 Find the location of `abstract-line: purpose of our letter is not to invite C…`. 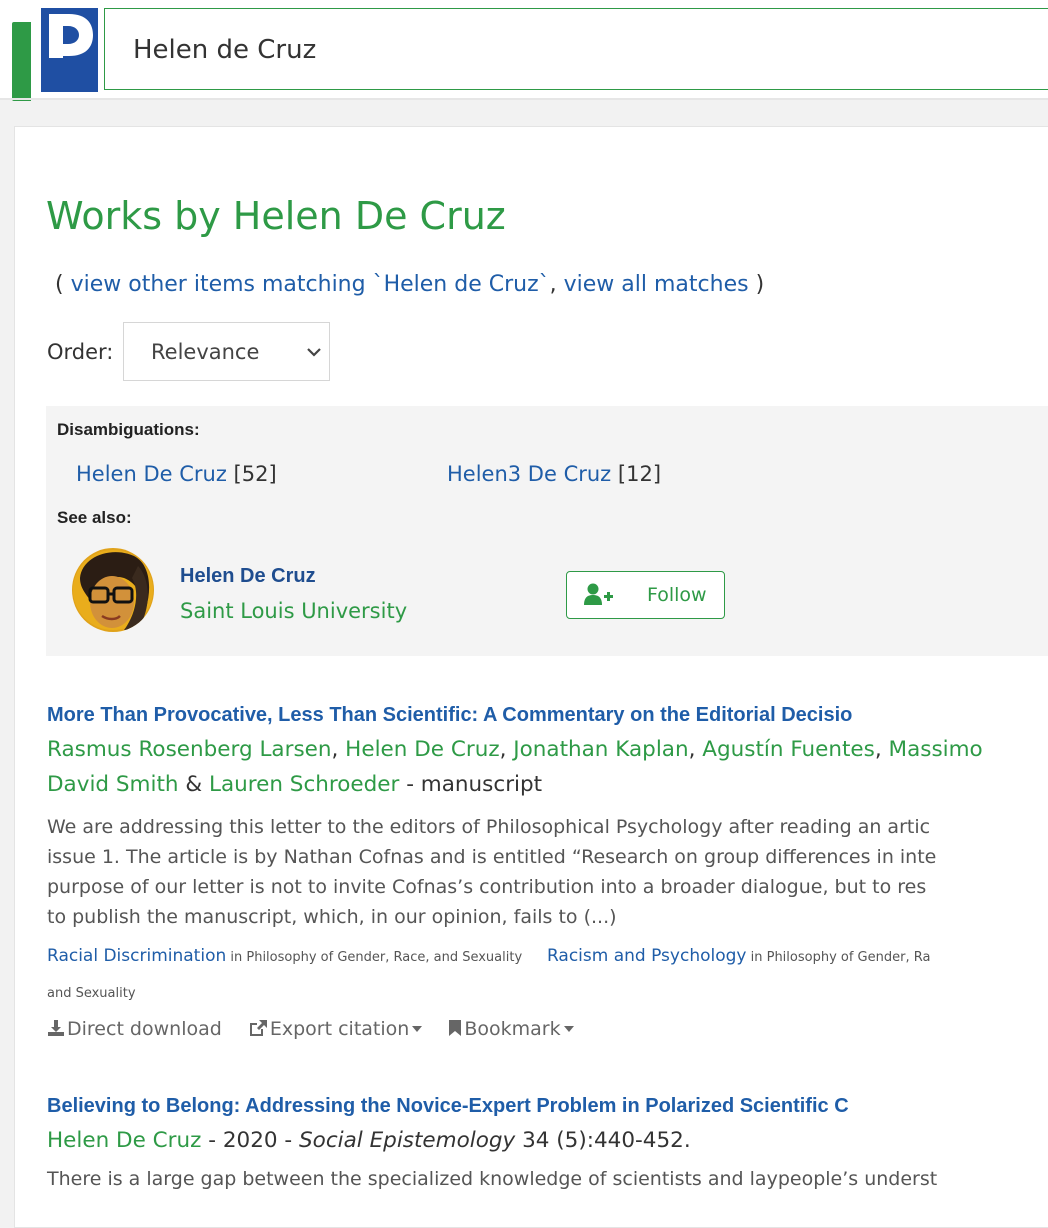

abstract-line: purpose of our letter is not to invite C… is located at coordinates (487, 887).